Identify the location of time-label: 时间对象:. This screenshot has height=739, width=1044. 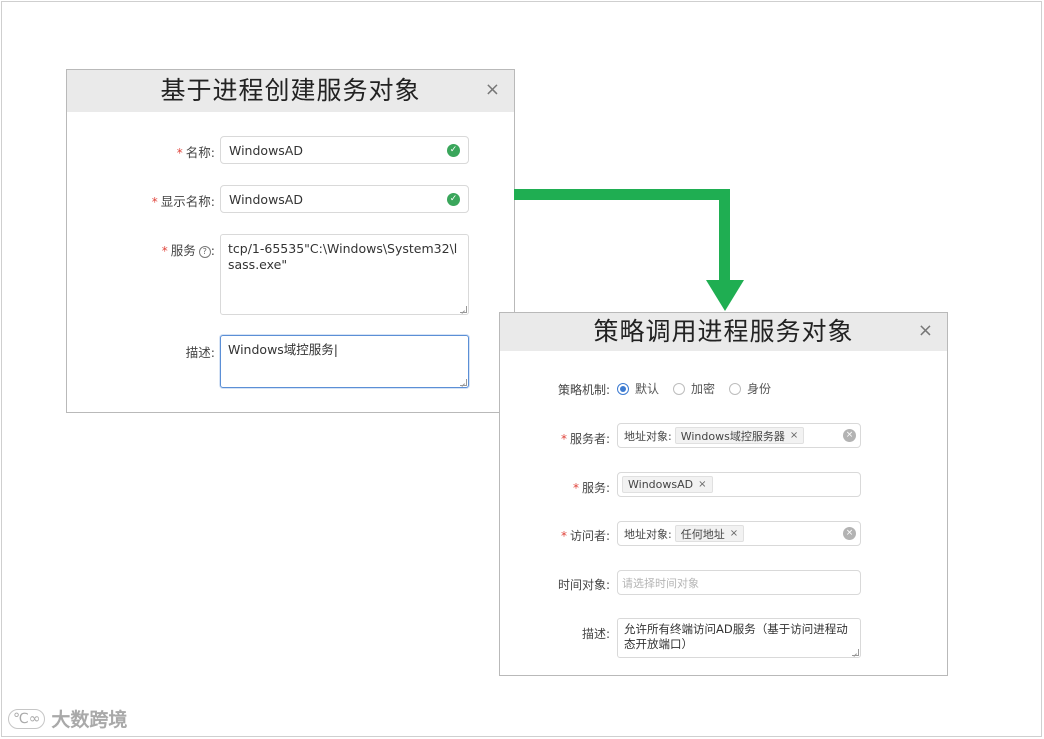
(583, 585).